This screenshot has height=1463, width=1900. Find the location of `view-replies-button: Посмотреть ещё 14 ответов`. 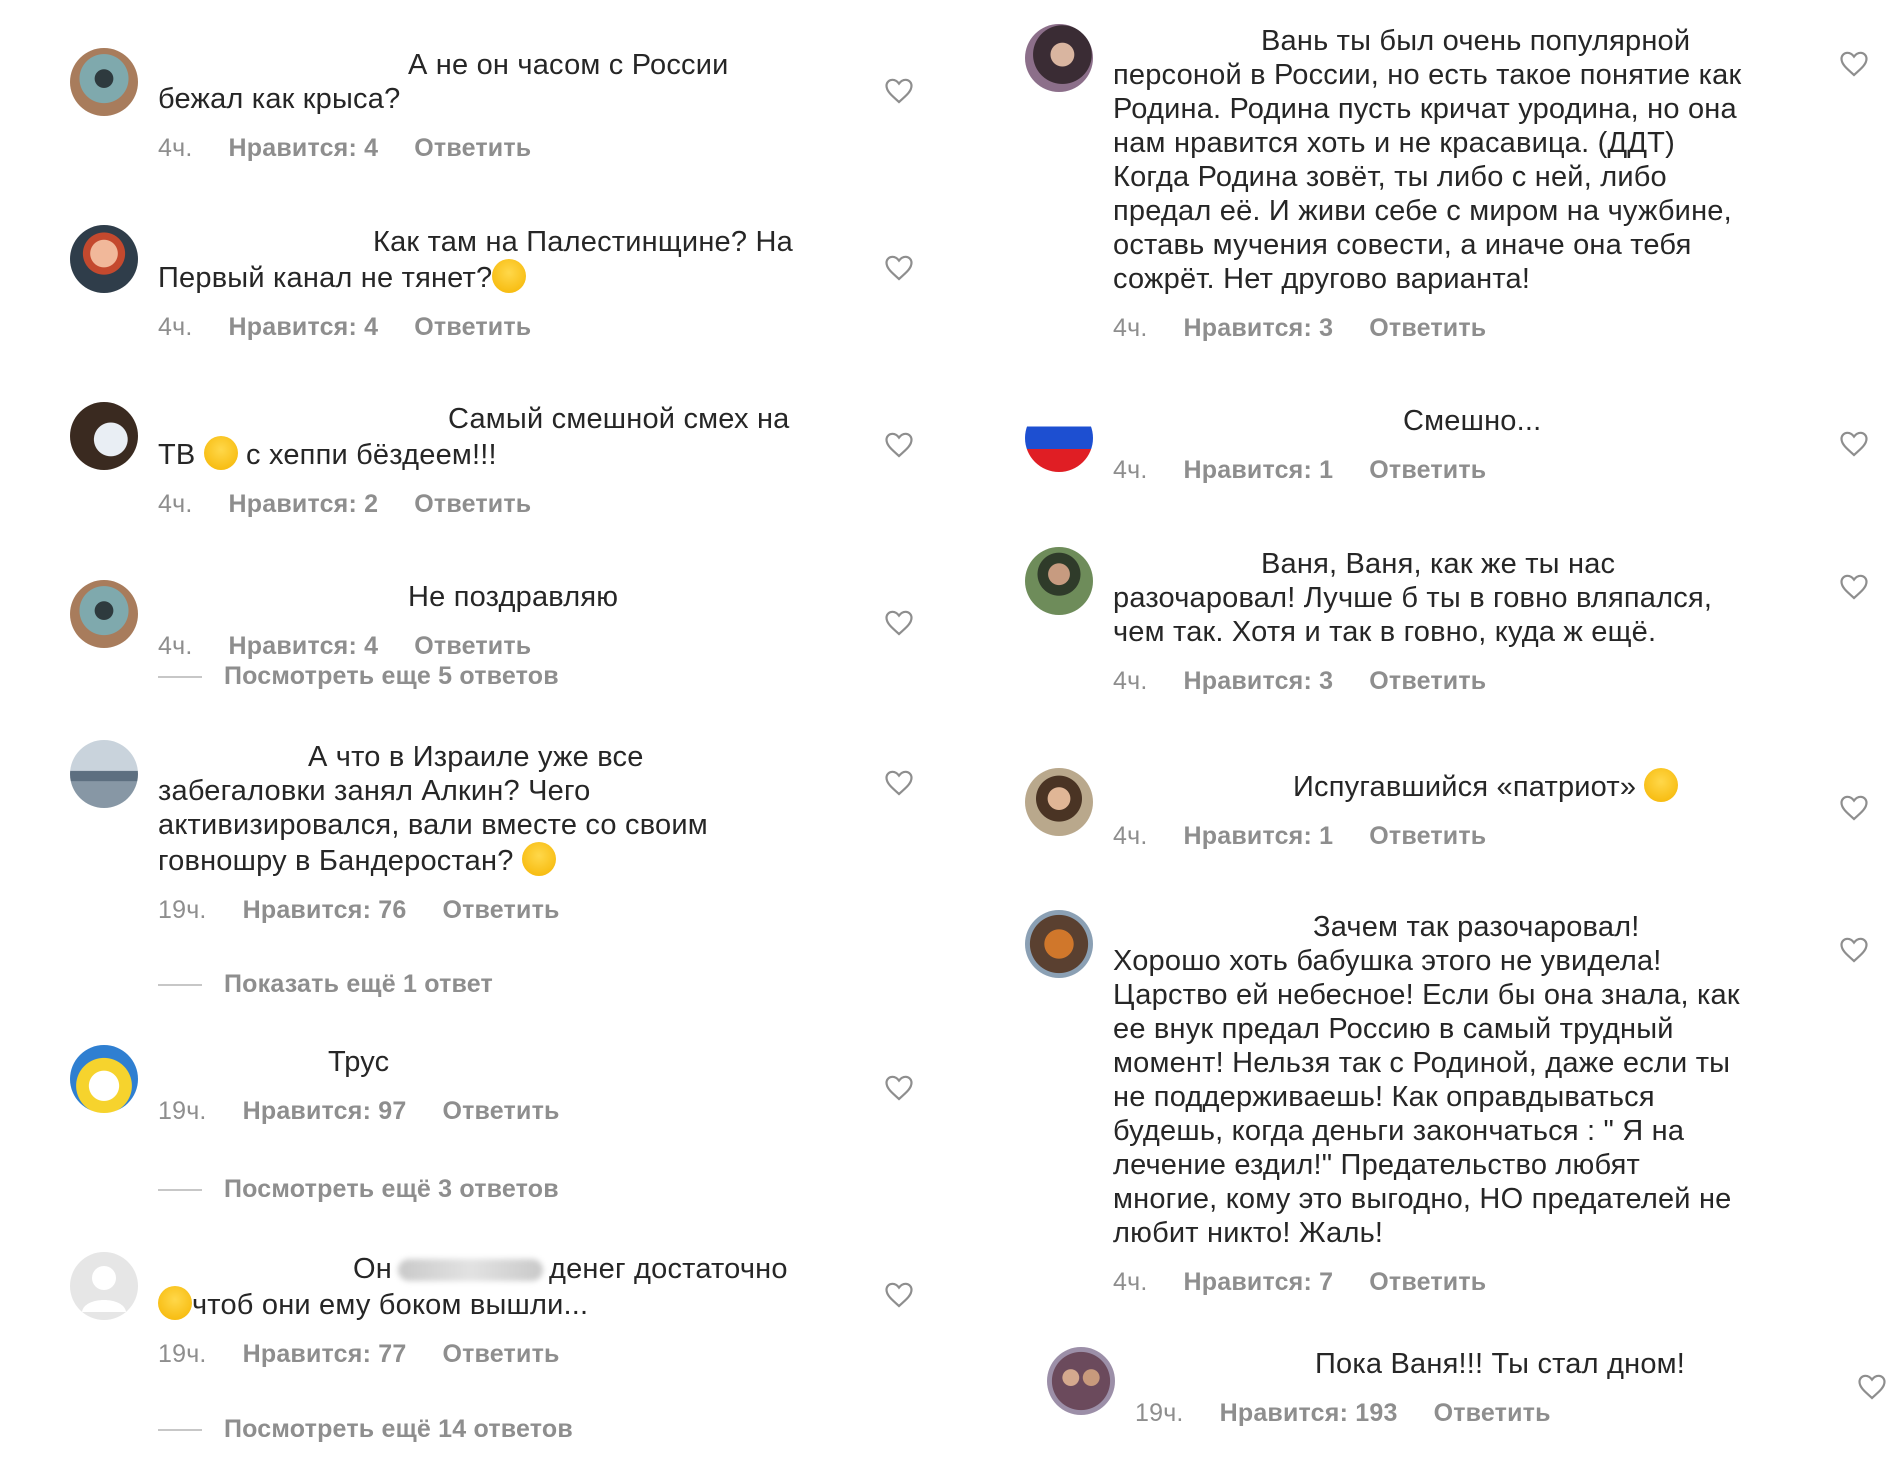

view-replies-button: Посмотреть ещё 14 ответов is located at coordinates (365, 1429).